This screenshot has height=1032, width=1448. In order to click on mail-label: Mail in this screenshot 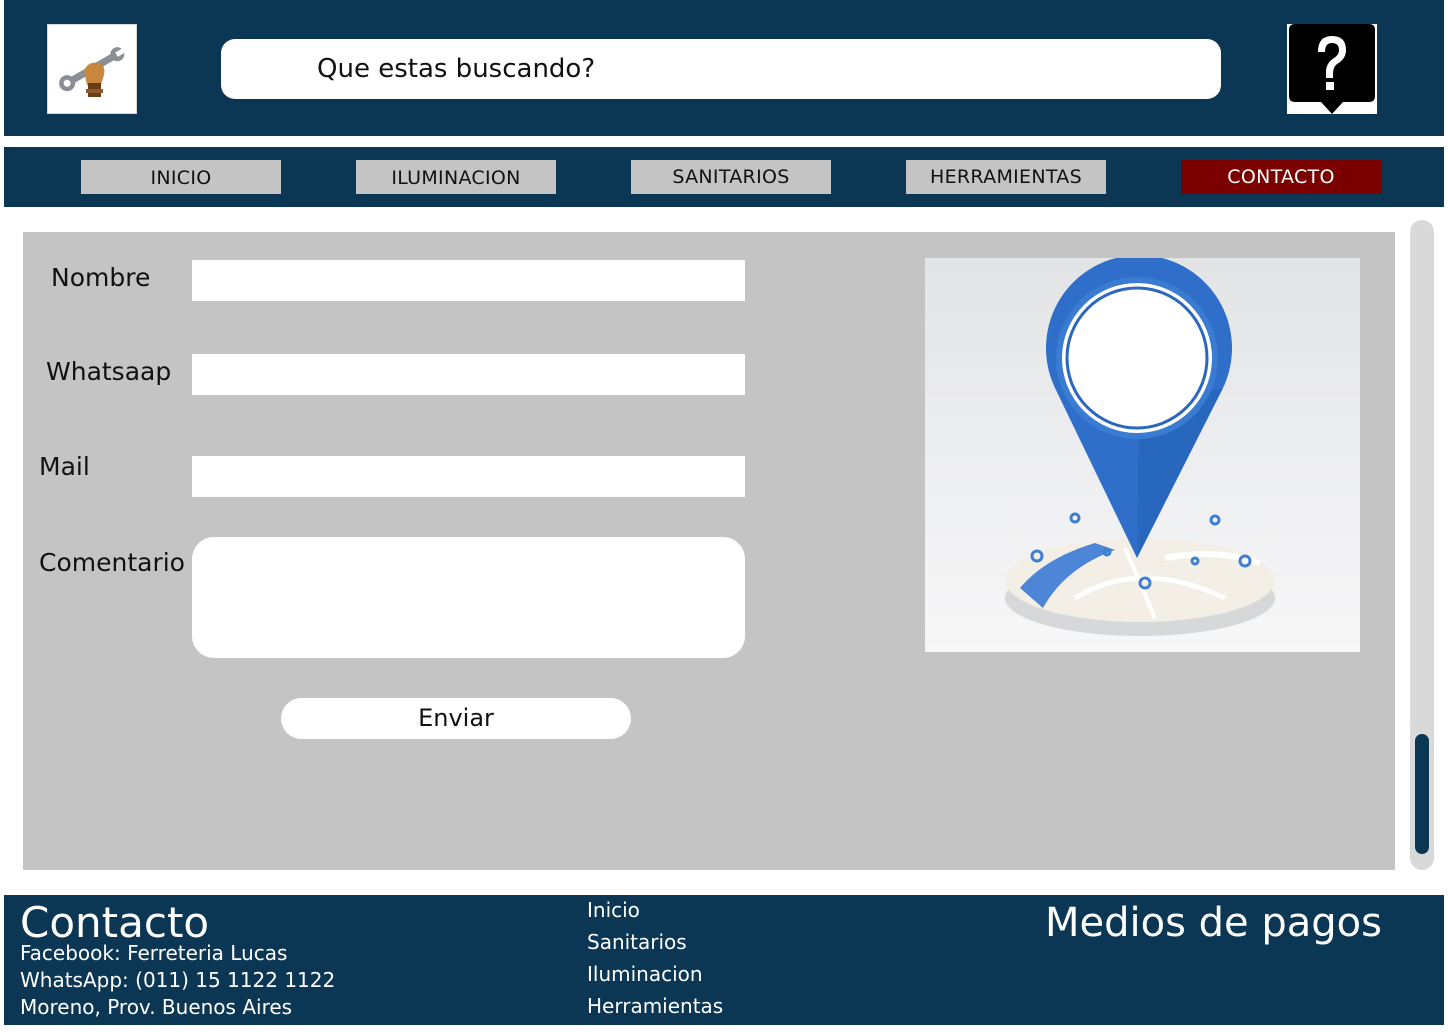, I will do `click(64, 466)`.